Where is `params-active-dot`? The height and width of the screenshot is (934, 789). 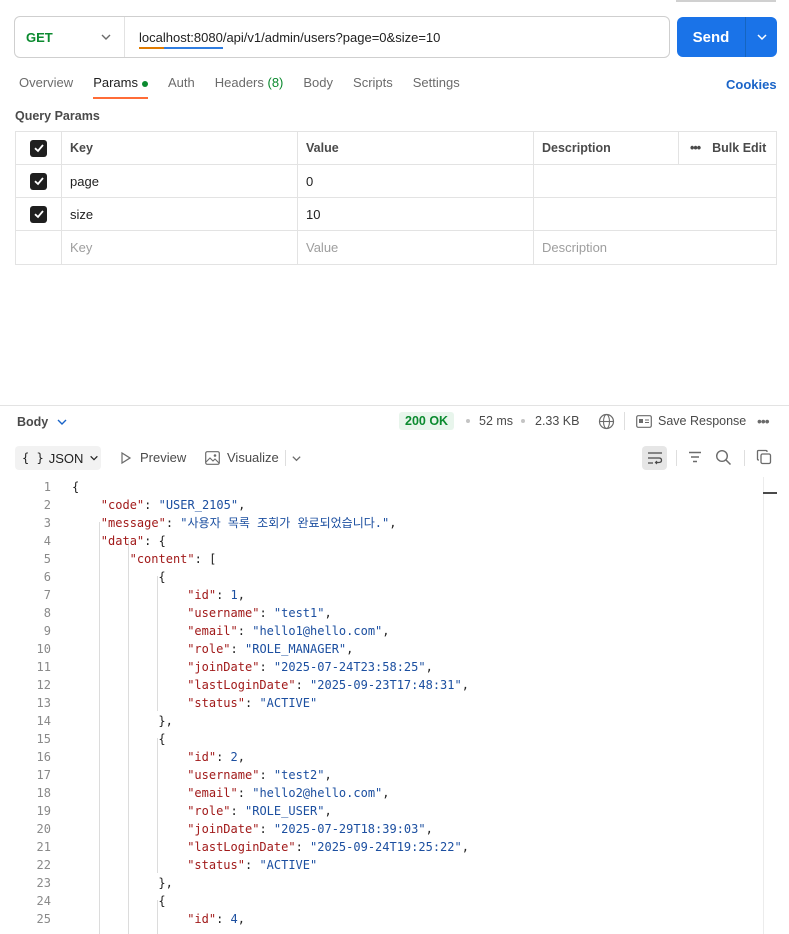
params-active-dot is located at coordinates (144, 83).